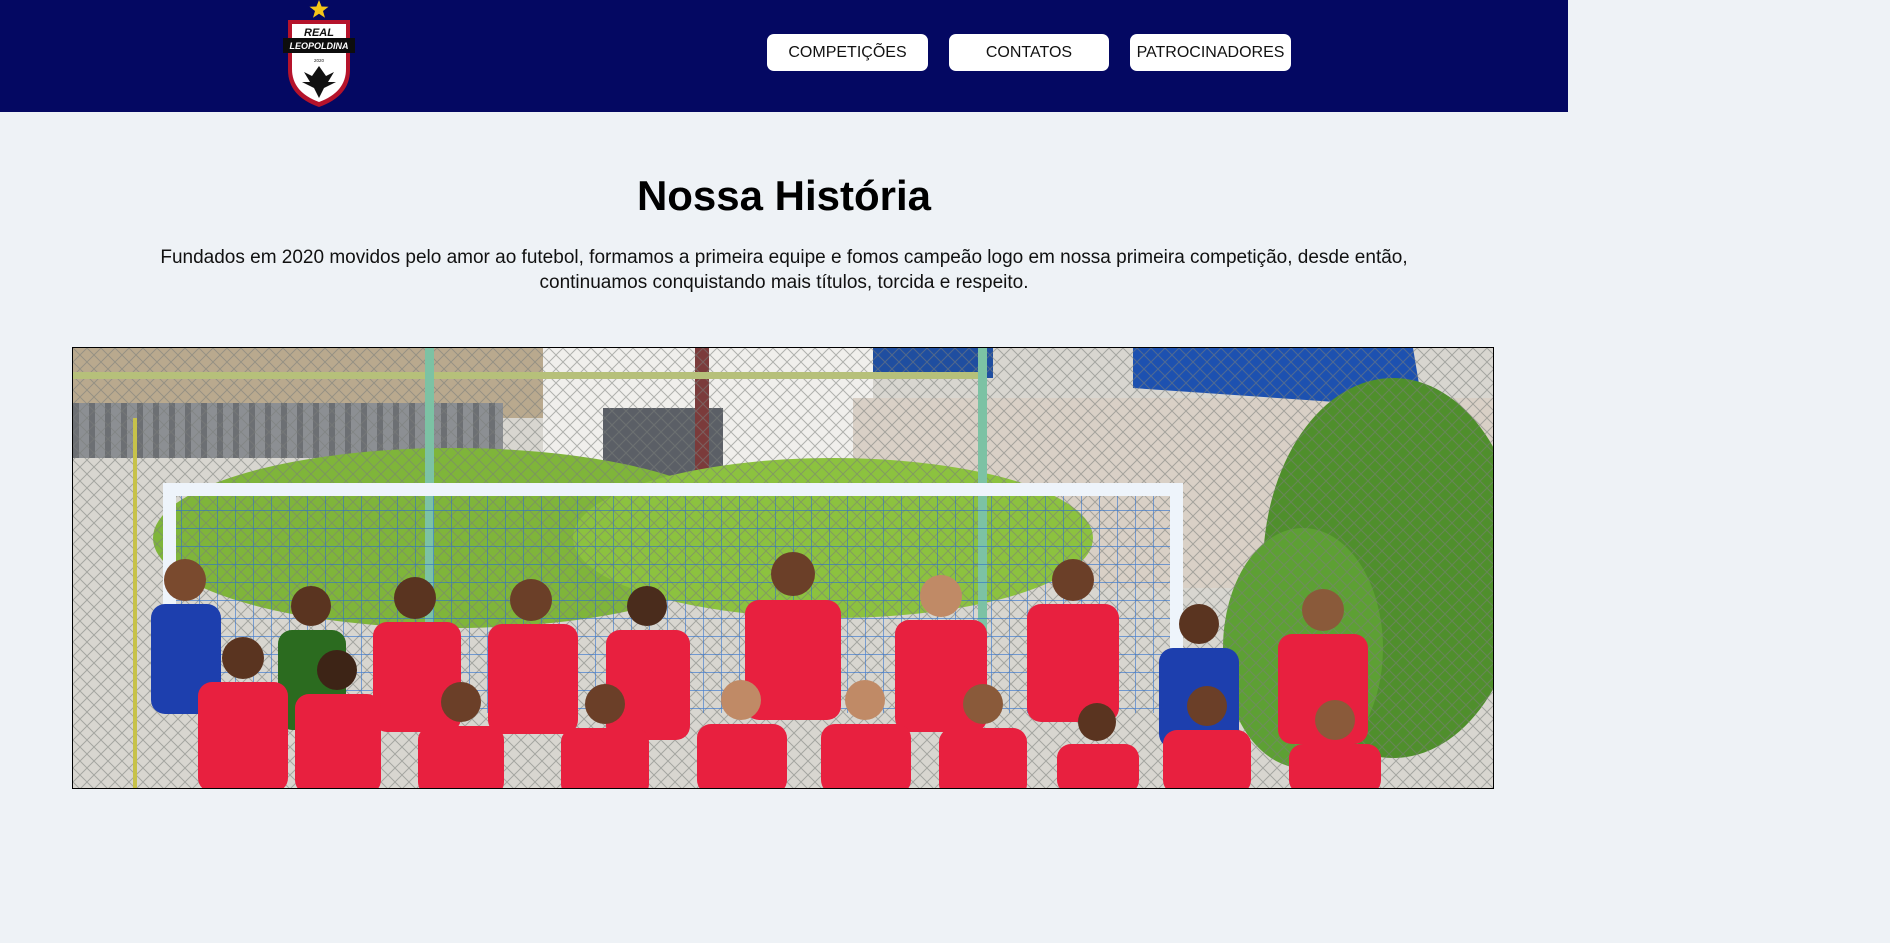 This screenshot has width=1890, height=943. I want to click on fence-rail, so click(528, 375).